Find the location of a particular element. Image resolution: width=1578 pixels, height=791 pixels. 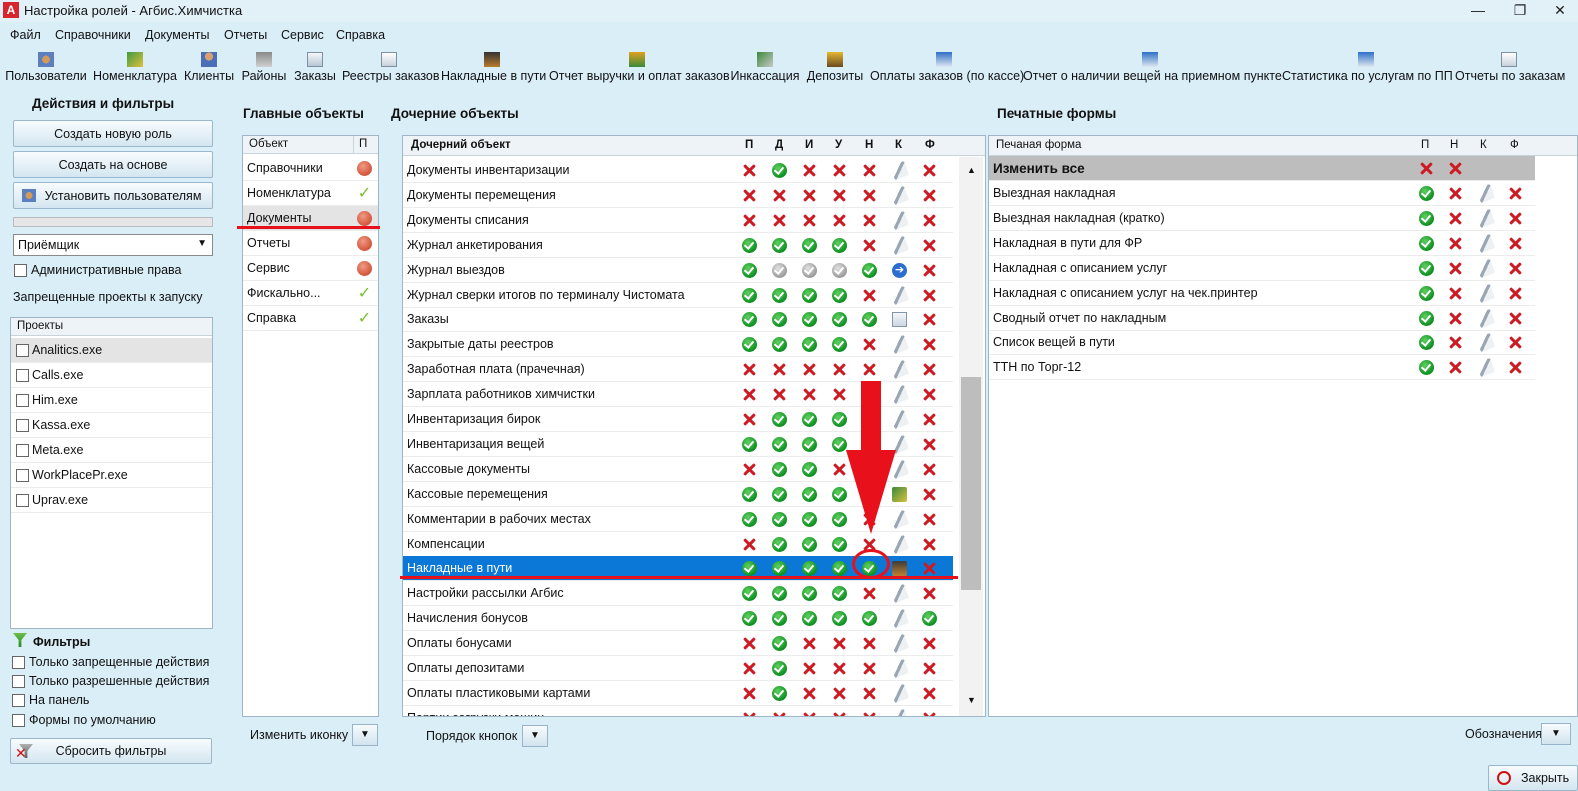

menu-reports: Отчеты is located at coordinates (245, 35).